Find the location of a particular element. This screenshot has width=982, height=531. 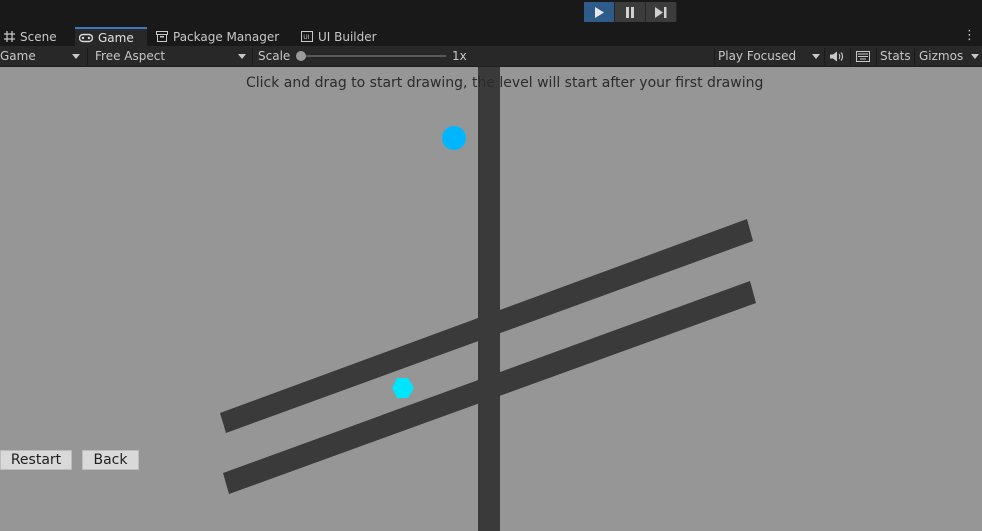

scale-label: Scale is located at coordinates (274, 56).